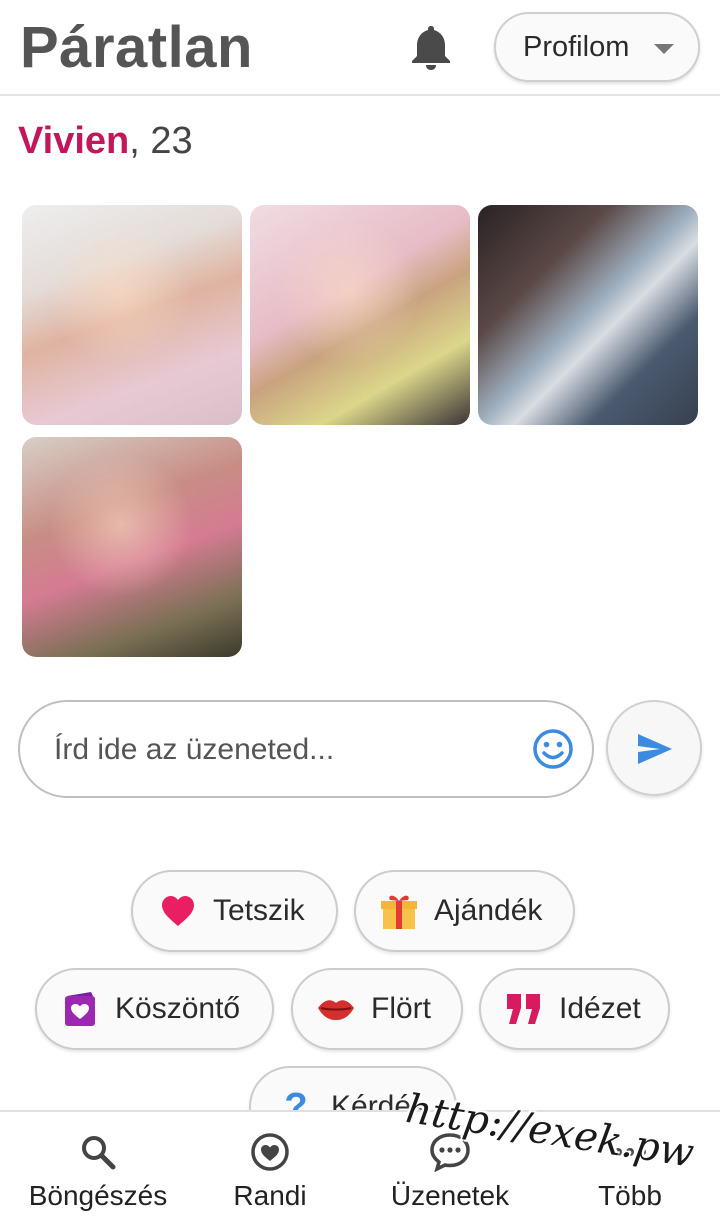 This screenshot has width=720, height=1227. Describe the element at coordinates (270, 1195) in the screenshot. I see `nav-dating-label: Randi` at that location.